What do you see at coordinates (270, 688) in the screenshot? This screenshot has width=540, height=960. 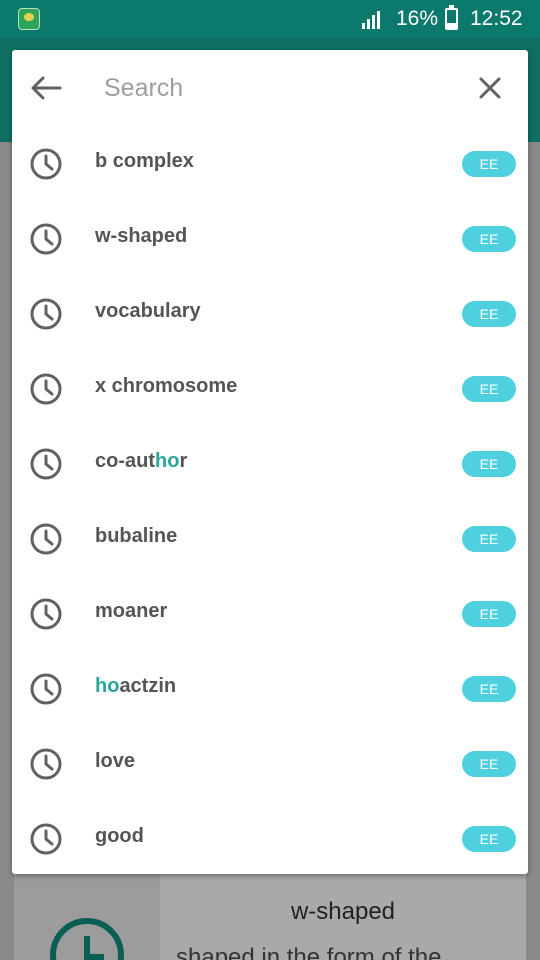 I see `history-item: hoactzin EE` at bounding box center [270, 688].